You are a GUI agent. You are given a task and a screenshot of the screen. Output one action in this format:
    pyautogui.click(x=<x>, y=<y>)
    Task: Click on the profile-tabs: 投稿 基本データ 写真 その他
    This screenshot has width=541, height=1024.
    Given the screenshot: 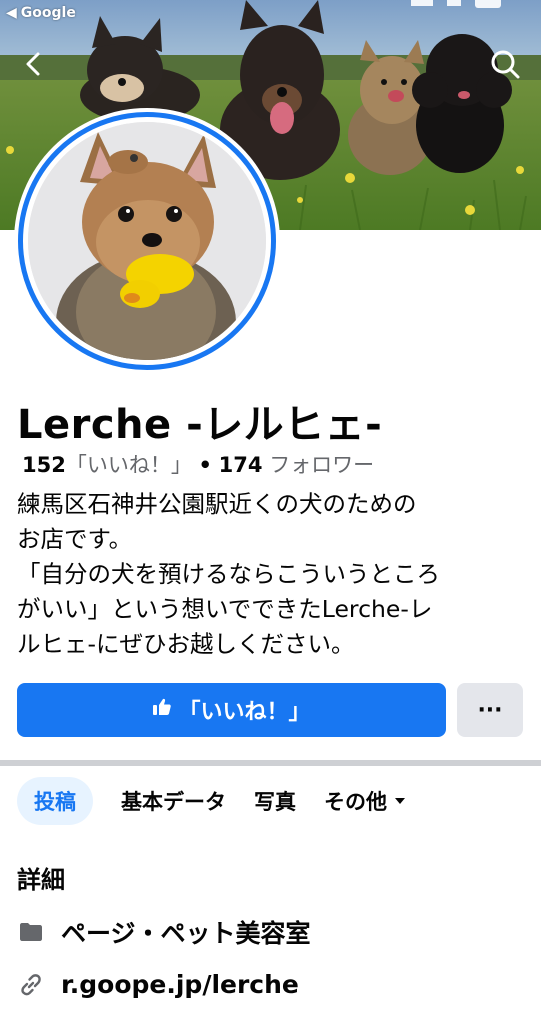 What is the action you would take?
    pyautogui.click(x=211, y=801)
    